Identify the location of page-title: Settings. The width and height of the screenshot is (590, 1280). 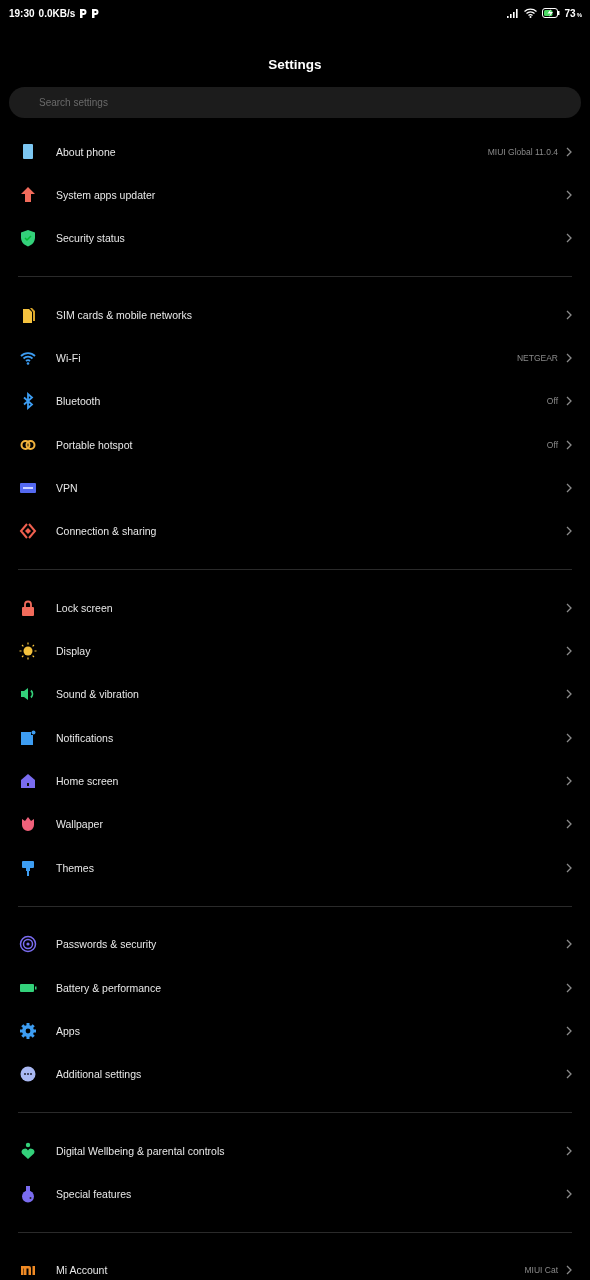
(295, 65).